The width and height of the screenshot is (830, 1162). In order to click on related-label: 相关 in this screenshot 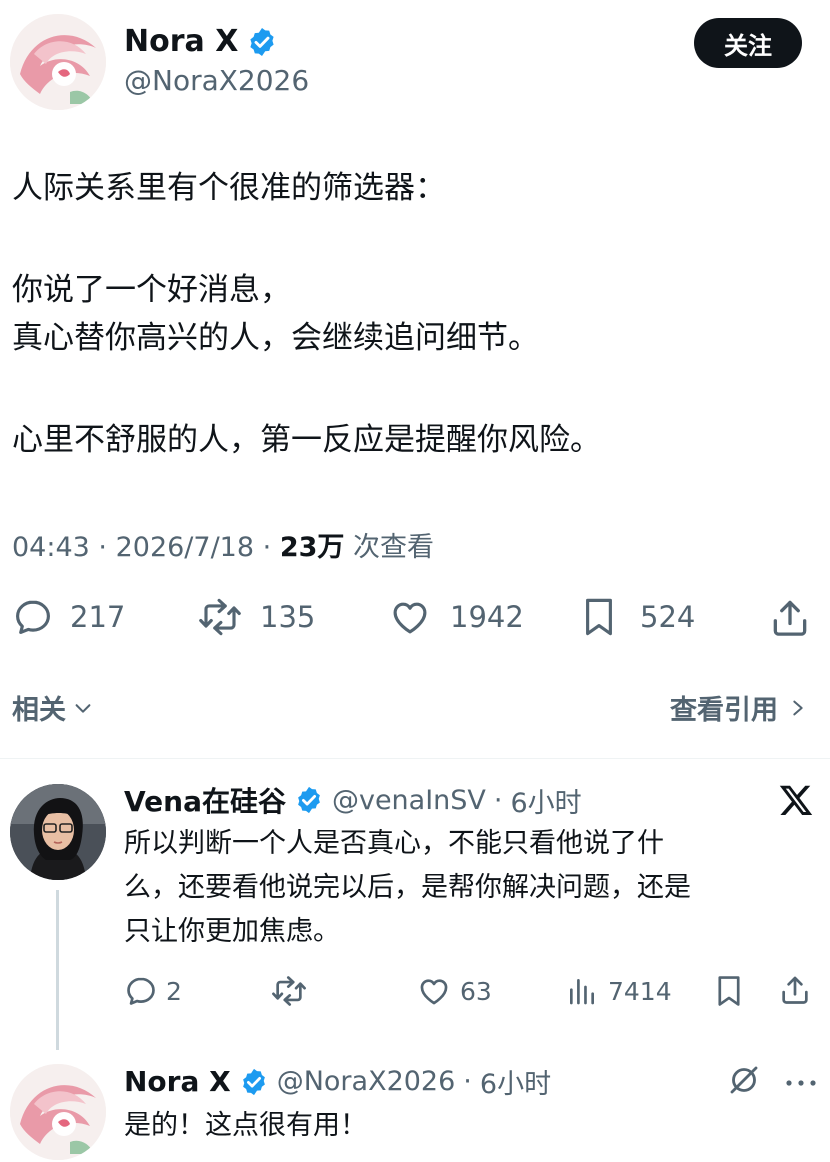, I will do `click(39, 710)`.